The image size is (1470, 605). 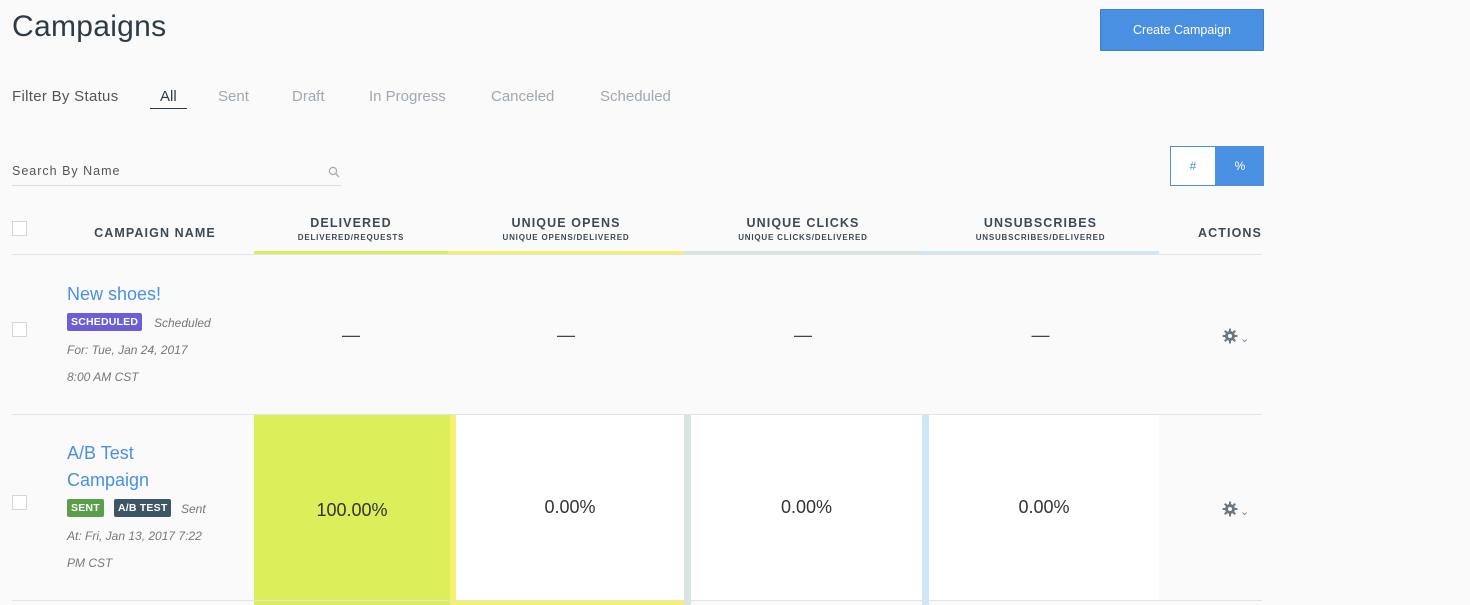 I want to click on unsubscribes-value: 0.00%, so click(x=1044, y=507).